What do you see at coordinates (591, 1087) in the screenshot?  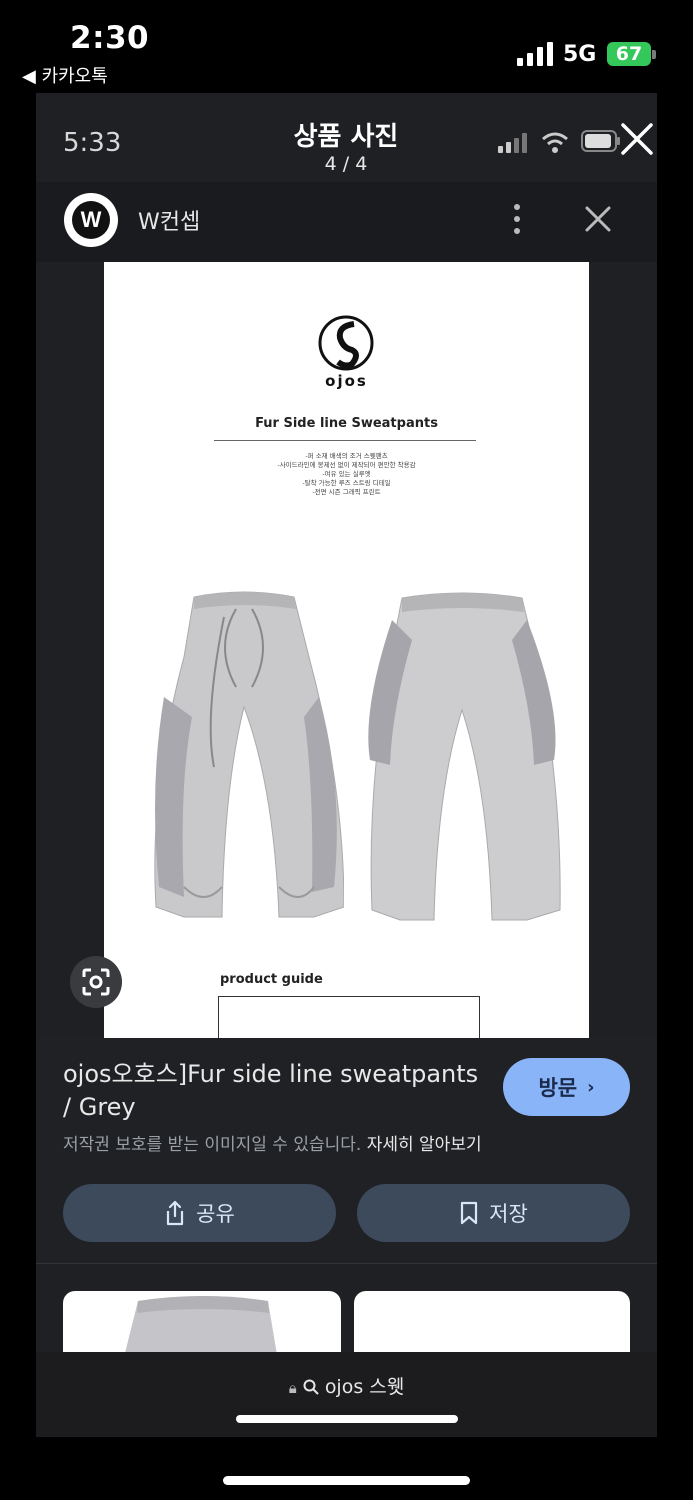 I see `chevron-right-icon: ›` at bounding box center [591, 1087].